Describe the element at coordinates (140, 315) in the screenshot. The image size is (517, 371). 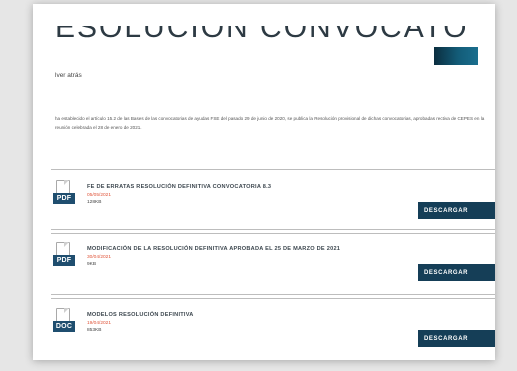
I see `document-title: MODELOS RESOLUCIÓN DEFINITIVA` at that location.